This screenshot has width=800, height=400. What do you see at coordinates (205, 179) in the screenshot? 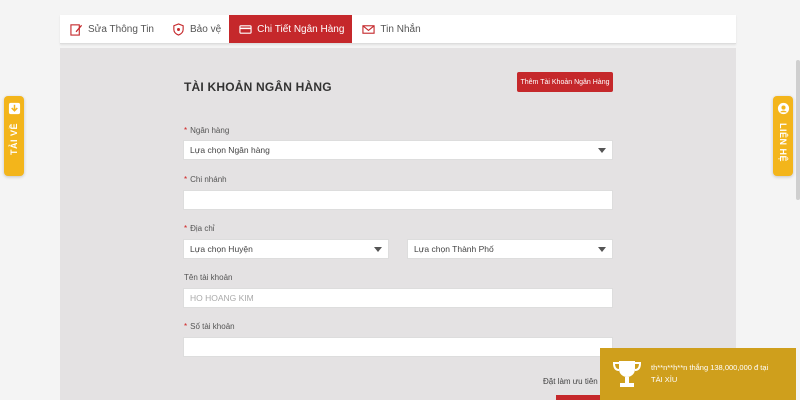
I see `branch-label: * Chi nhánh` at bounding box center [205, 179].